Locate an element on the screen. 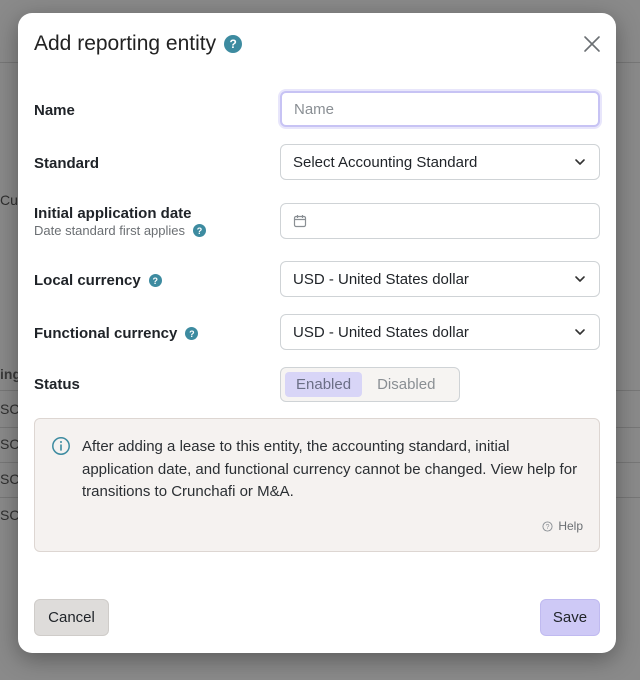 The height and width of the screenshot is (680, 640). initial-date-field is located at coordinates (440, 221).